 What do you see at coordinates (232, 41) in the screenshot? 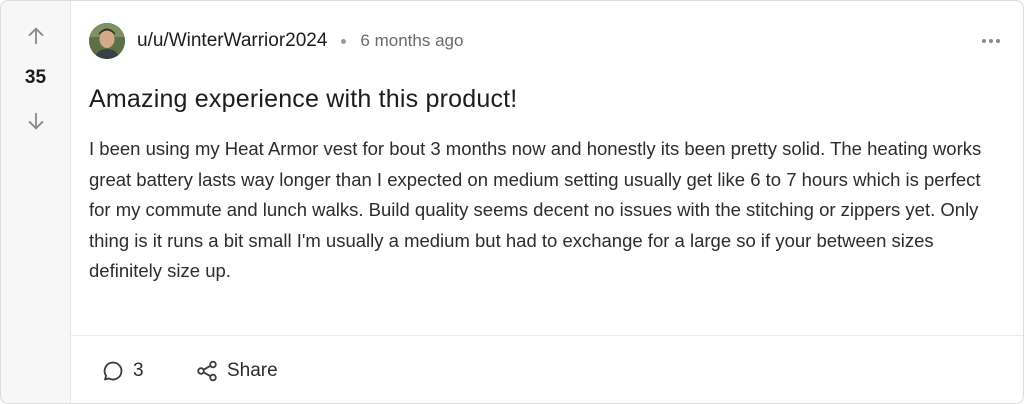
I see `author-username: u/u/WinterWarrior2024` at bounding box center [232, 41].